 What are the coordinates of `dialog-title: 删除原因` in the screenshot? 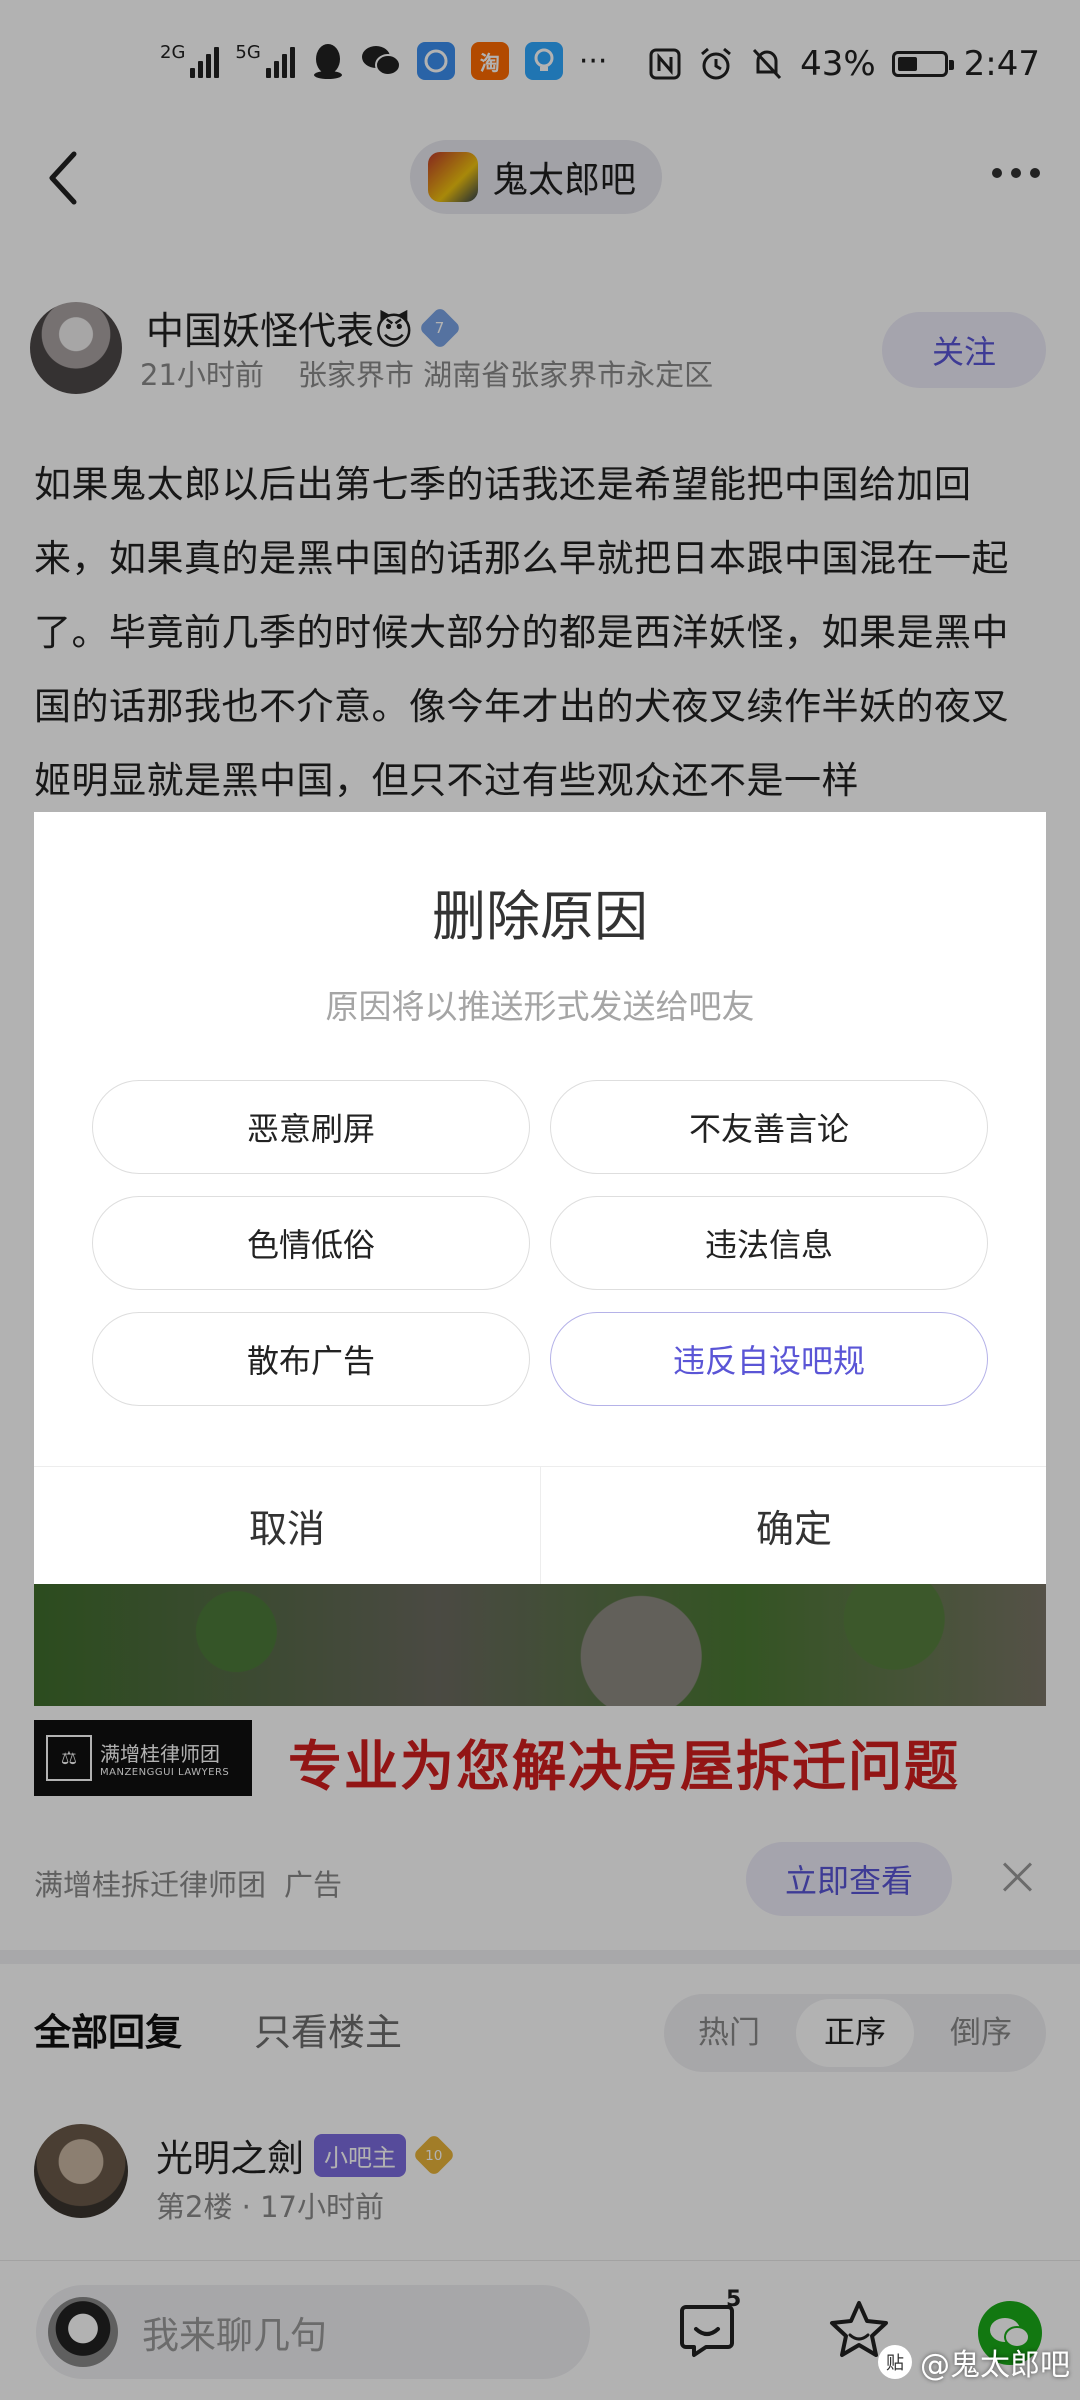 It's located at (540, 916).